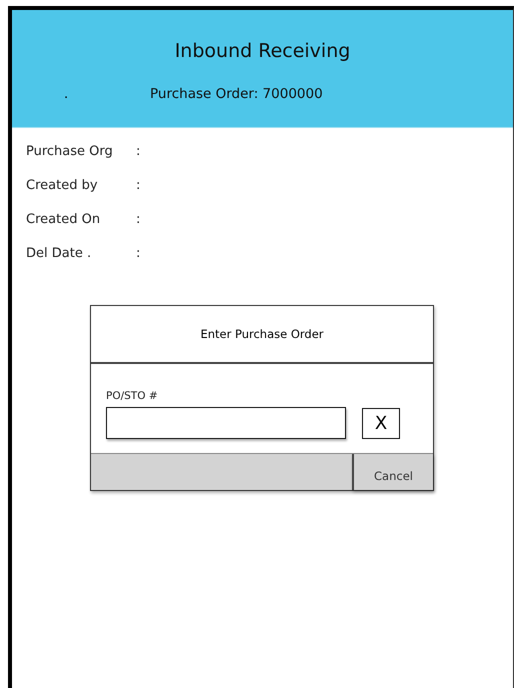 The height and width of the screenshot is (688, 514). Describe the element at coordinates (262, 51) in the screenshot. I see `page-title: Inbound Receiving` at that location.